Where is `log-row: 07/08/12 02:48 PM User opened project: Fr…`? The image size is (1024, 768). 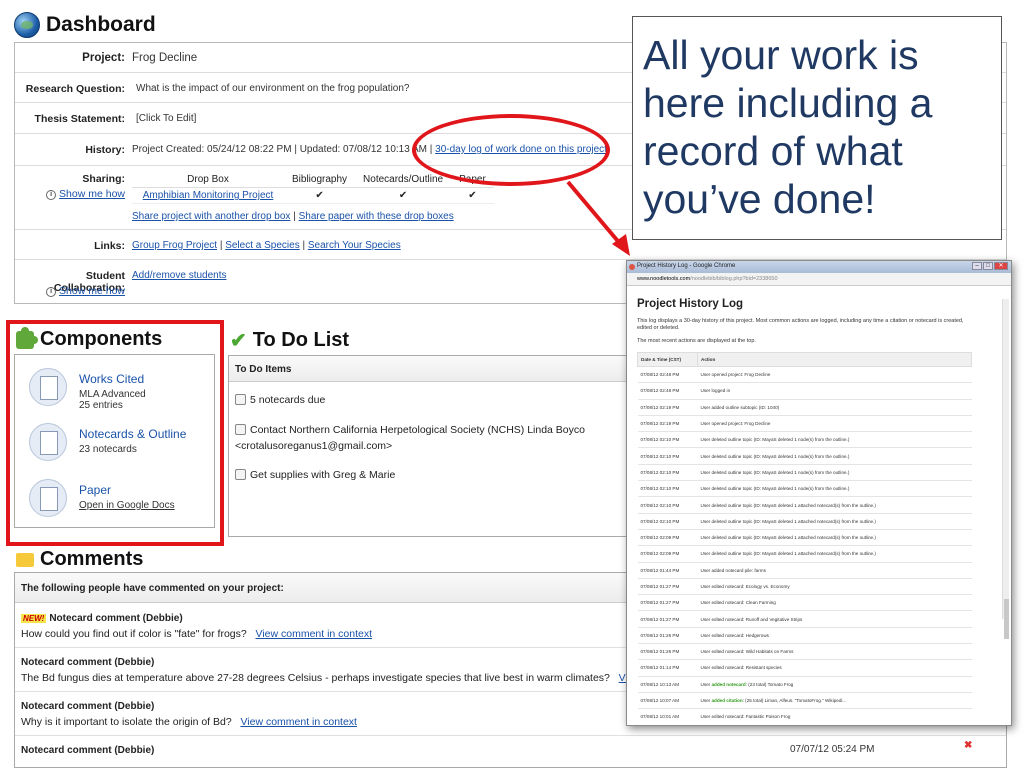
log-row: 07/08/12 02:48 PM User opened project: Fr… is located at coordinates (804, 375).